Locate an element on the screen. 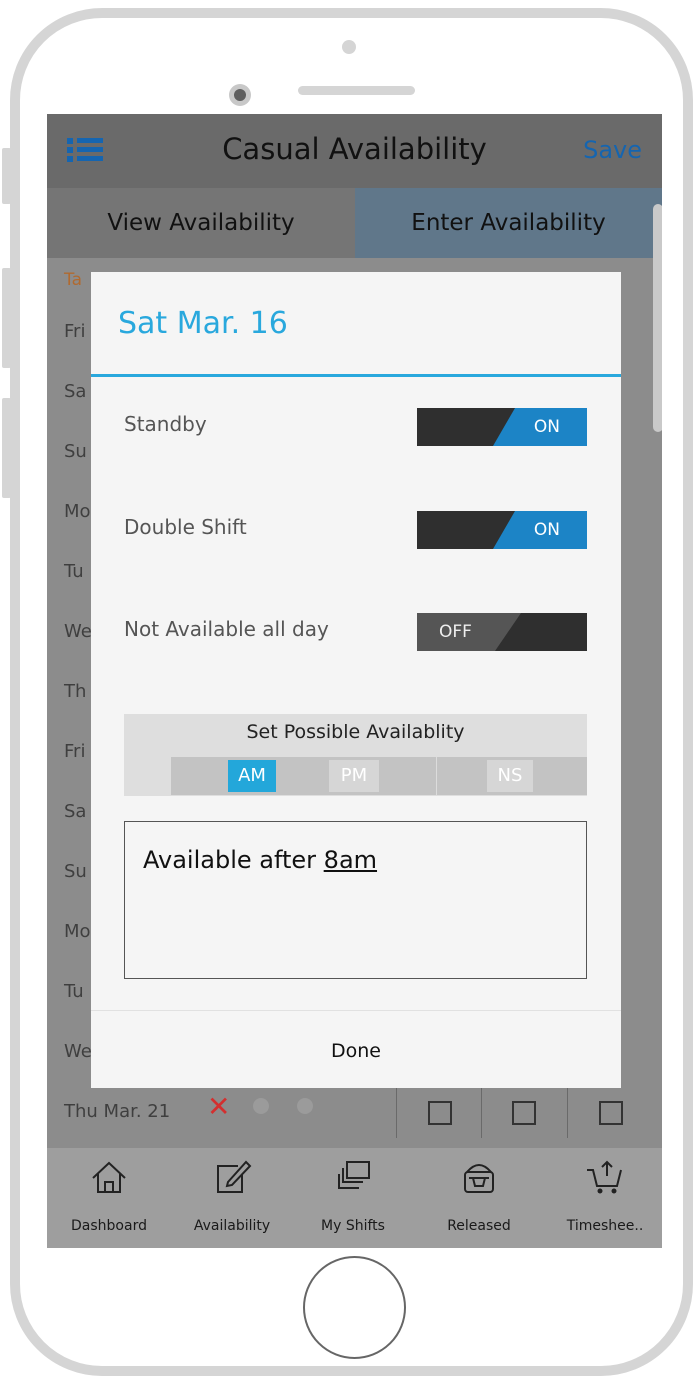  notes-text: Available after 8am is located at coordinates (260, 860).